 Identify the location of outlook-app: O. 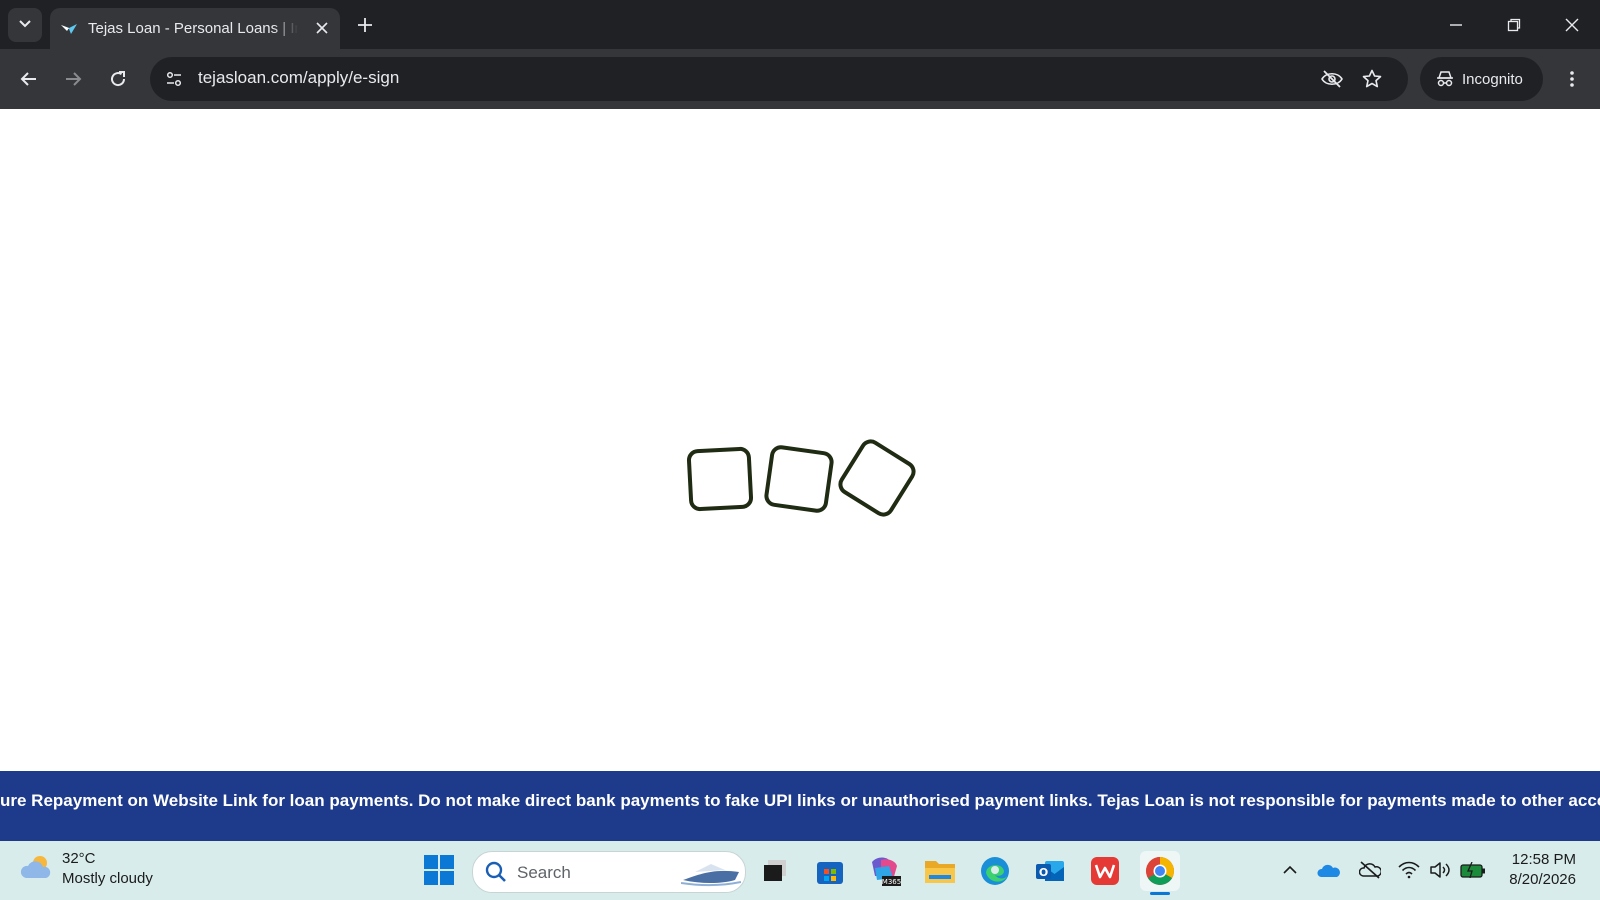
(1050, 871).